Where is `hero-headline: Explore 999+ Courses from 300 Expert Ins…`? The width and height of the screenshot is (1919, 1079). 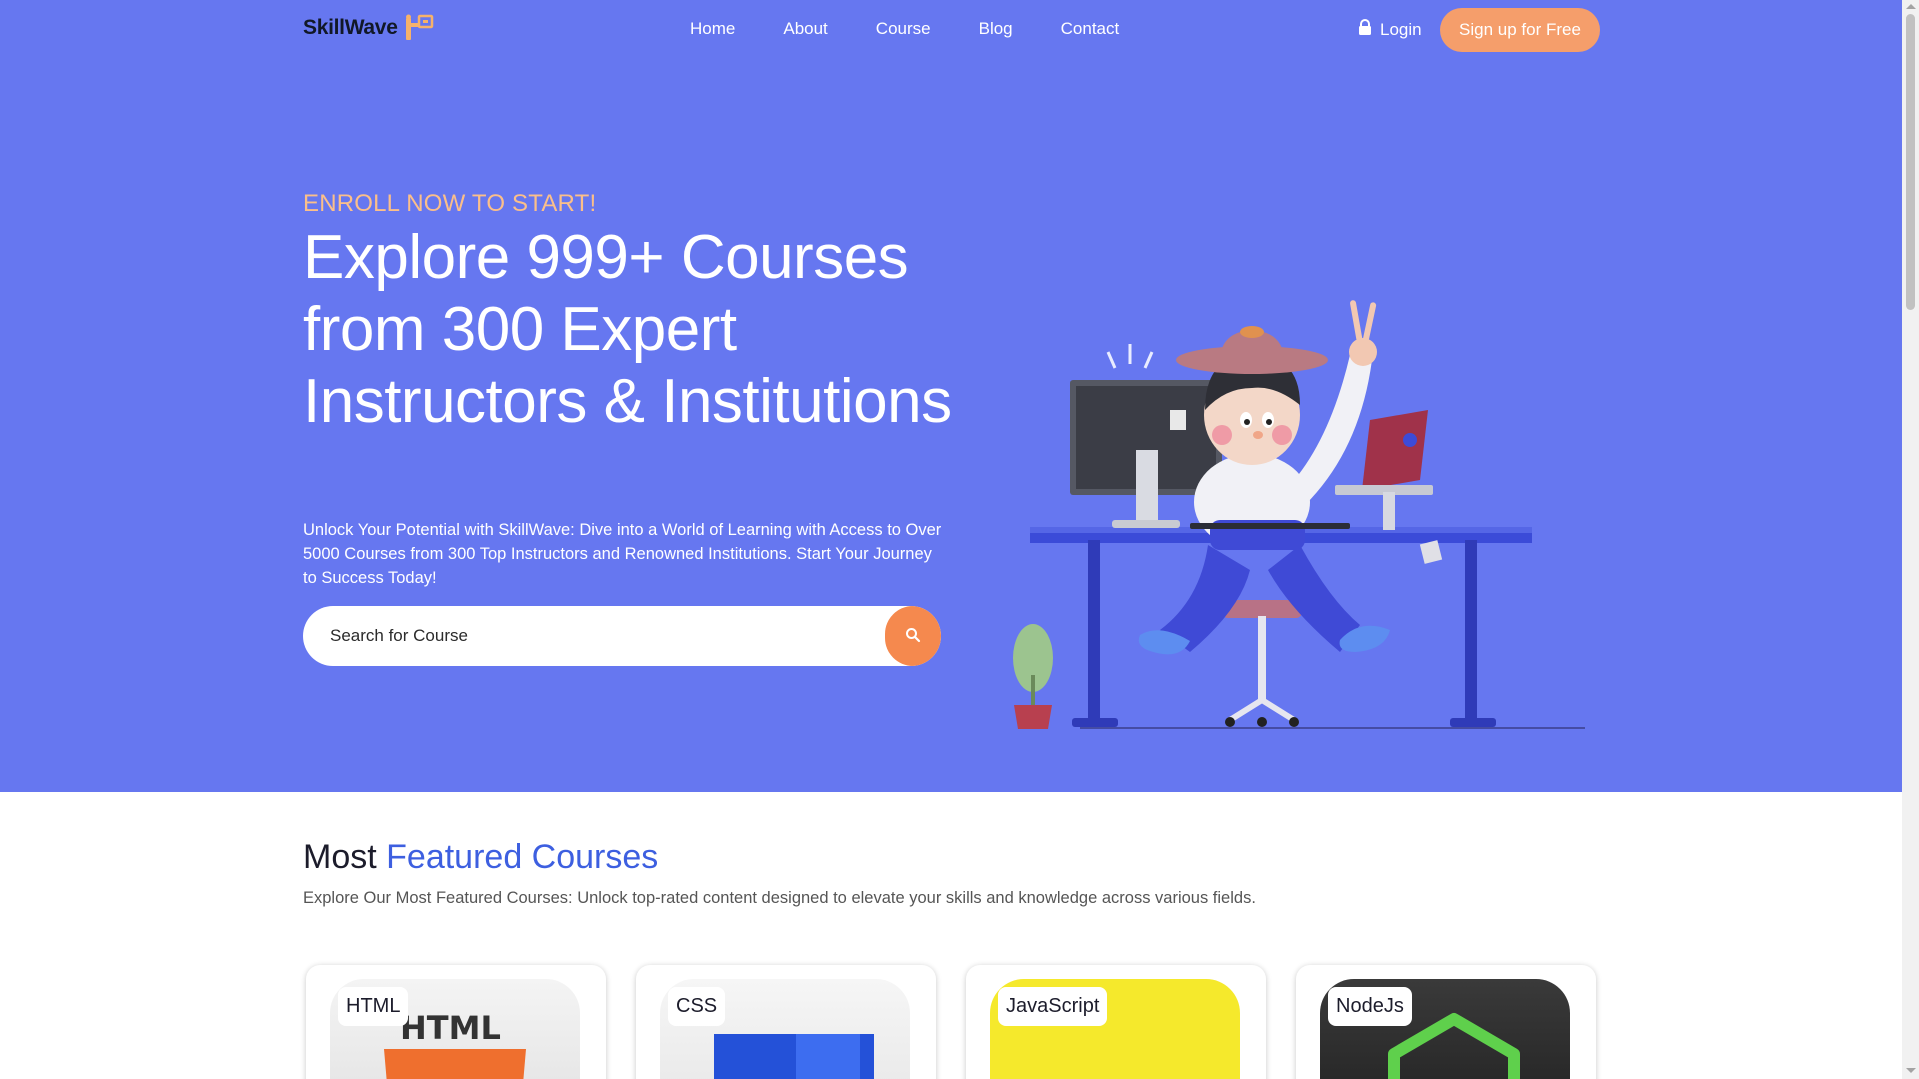 hero-headline: Explore 999+ Courses from 300 Expert Ins… is located at coordinates (627, 329).